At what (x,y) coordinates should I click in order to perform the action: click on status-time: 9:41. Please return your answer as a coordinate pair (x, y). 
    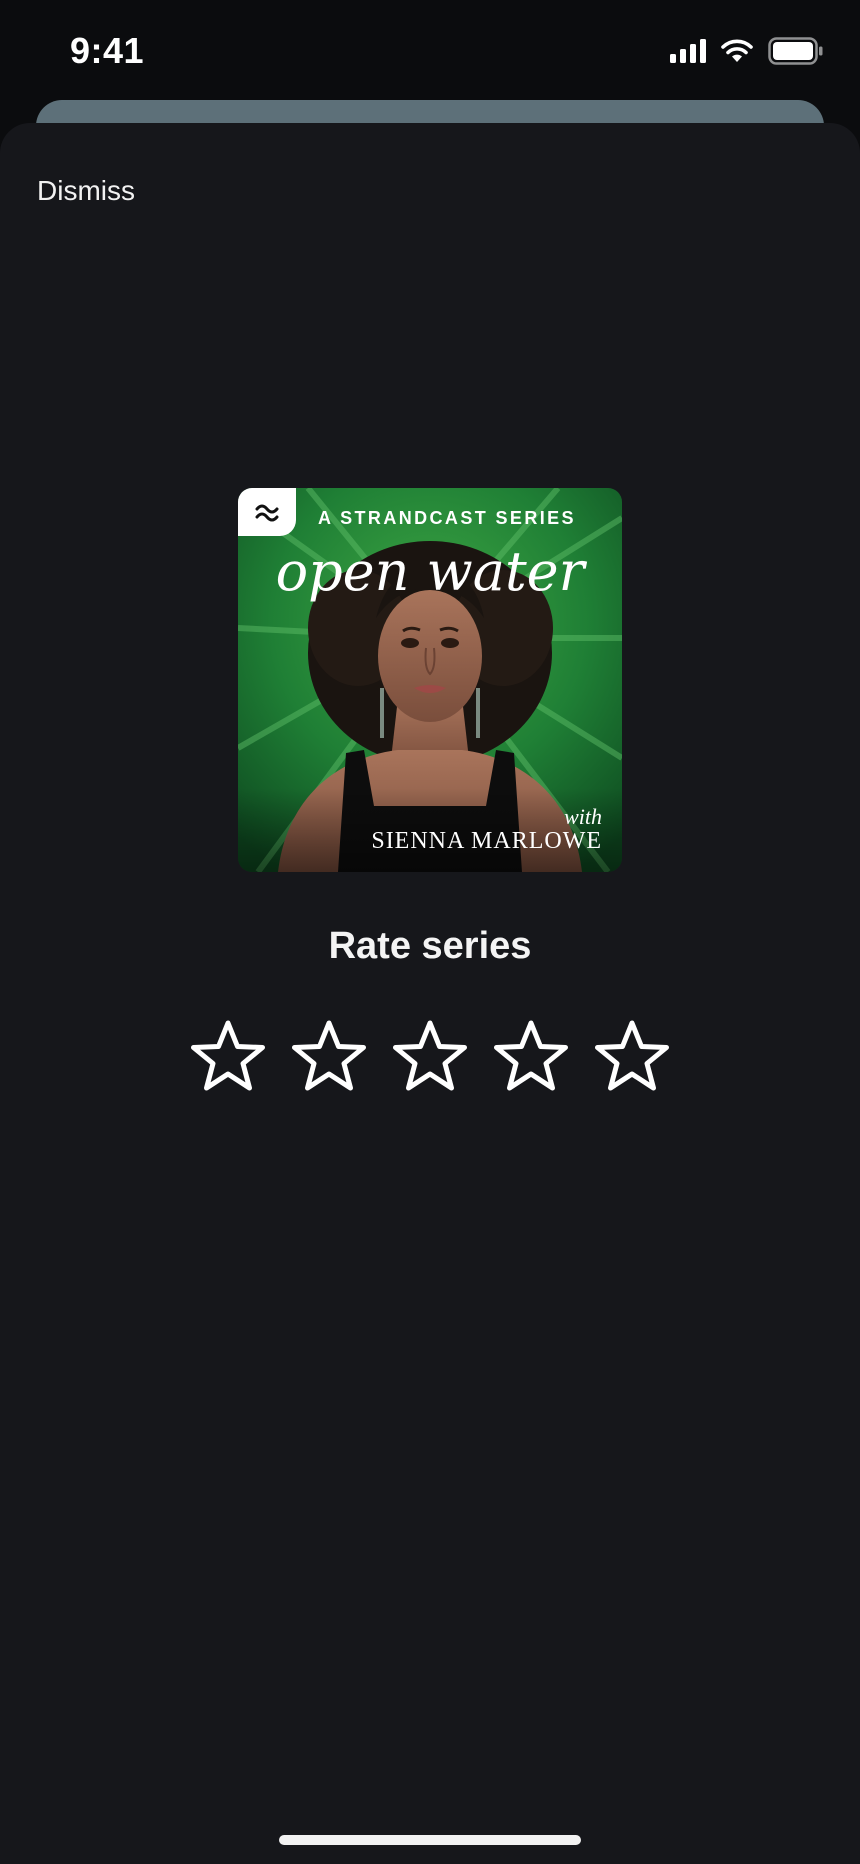
    Looking at the image, I should click on (107, 50).